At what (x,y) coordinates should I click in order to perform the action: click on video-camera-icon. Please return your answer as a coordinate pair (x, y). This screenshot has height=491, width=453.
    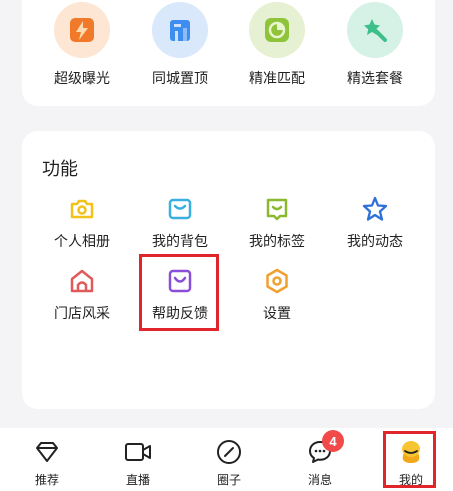
    Looking at the image, I should click on (138, 452).